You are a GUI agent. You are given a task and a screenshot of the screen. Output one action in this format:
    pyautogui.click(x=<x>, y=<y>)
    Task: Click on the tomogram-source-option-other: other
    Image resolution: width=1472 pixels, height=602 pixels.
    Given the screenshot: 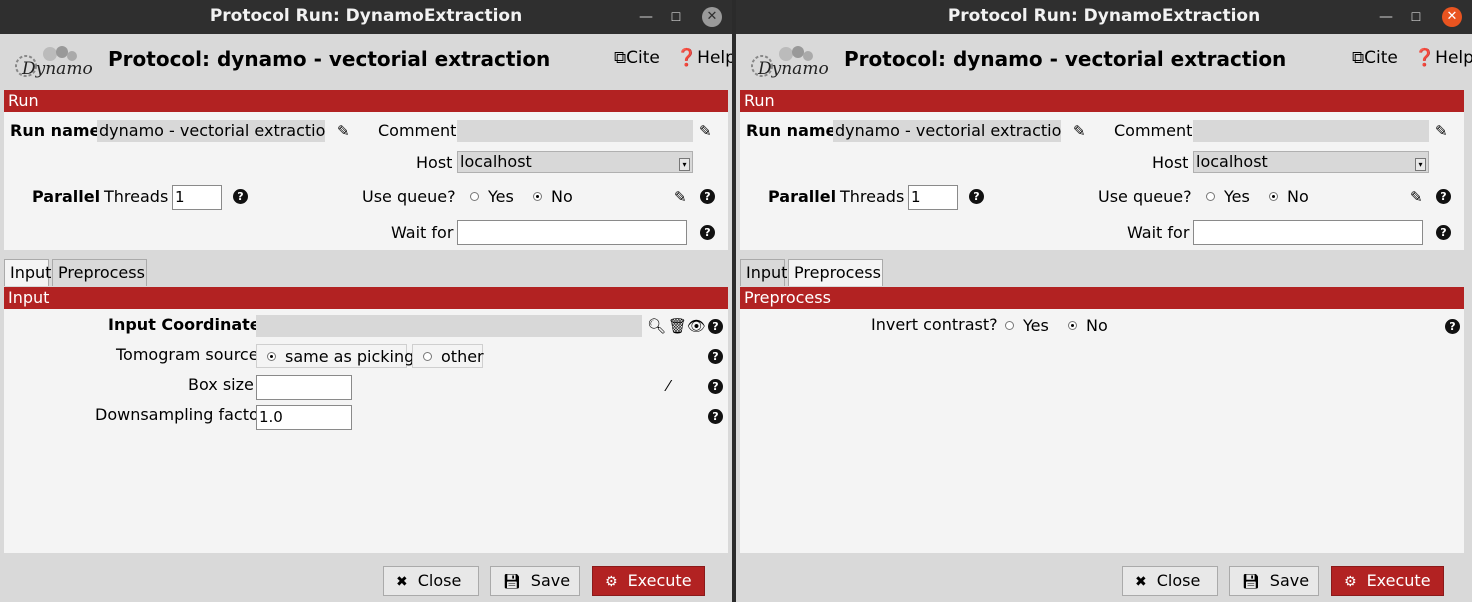 What is the action you would take?
    pyautogui.click(x=448, y=356)
    